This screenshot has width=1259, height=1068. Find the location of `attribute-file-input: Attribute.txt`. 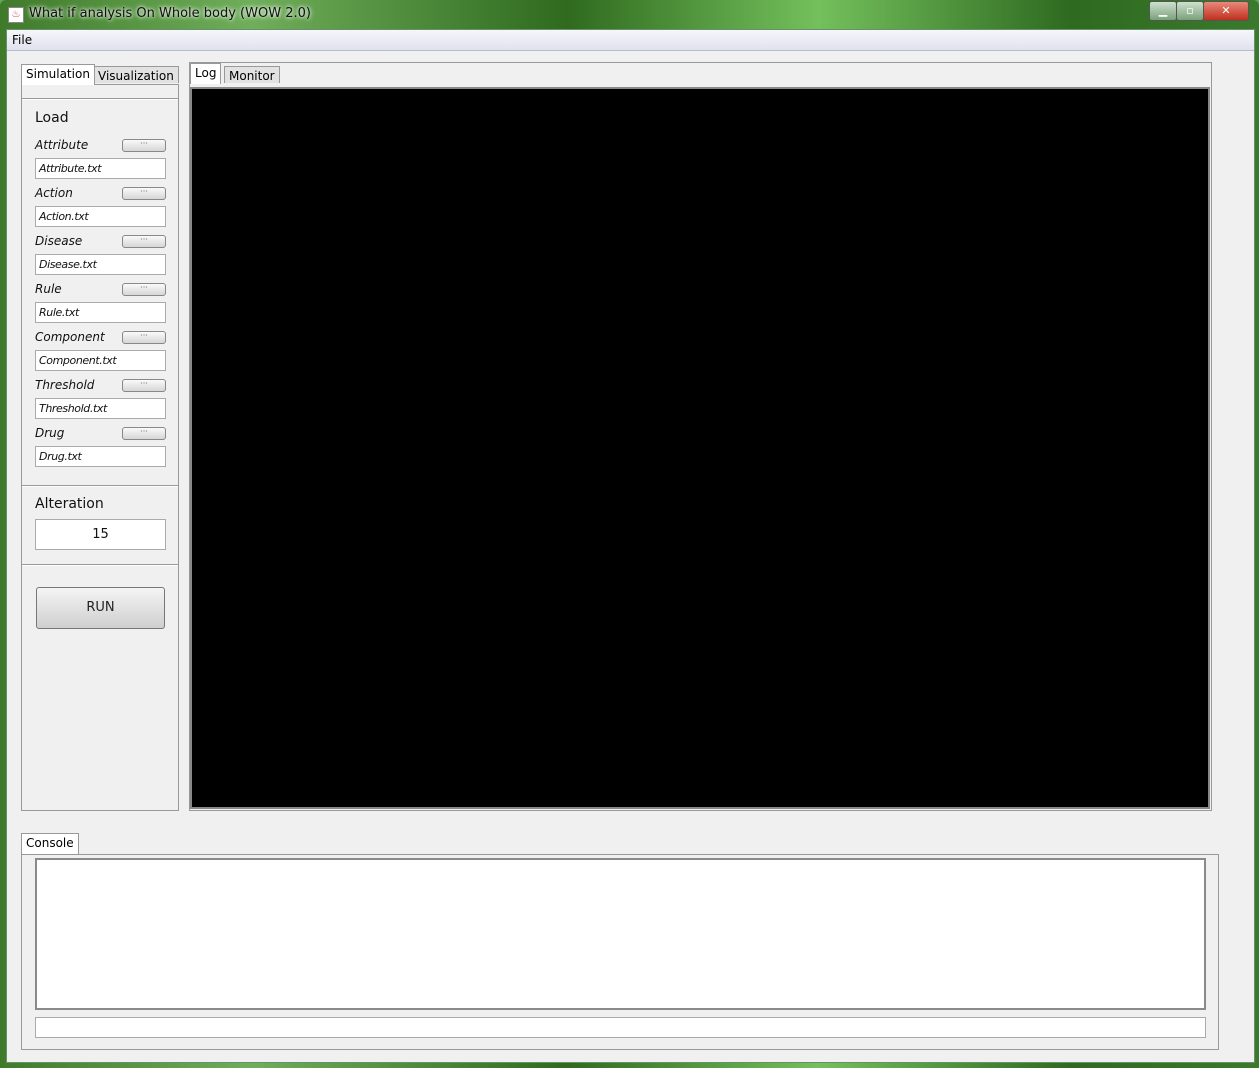

attribute-file-input: Attribute.txt is located at coordinates (100, 168).